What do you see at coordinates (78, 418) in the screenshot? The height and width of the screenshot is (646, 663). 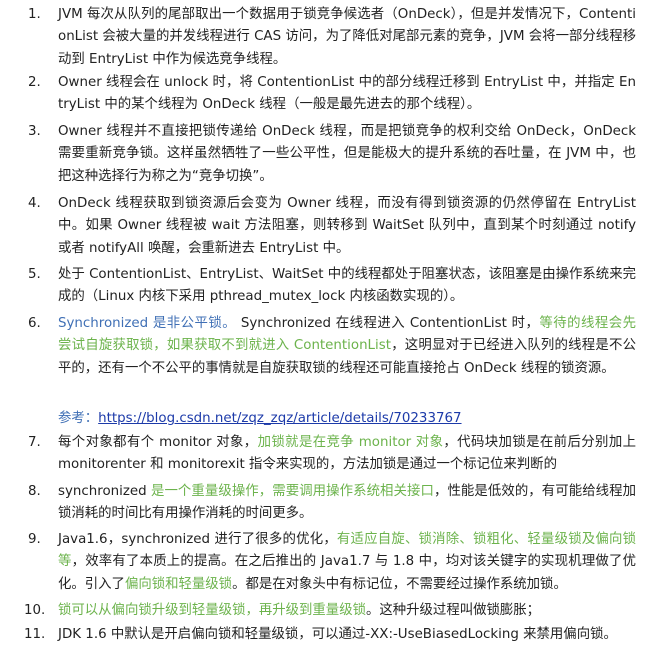 I see `reference-label: 参考：` at bounding box center [78, 418].